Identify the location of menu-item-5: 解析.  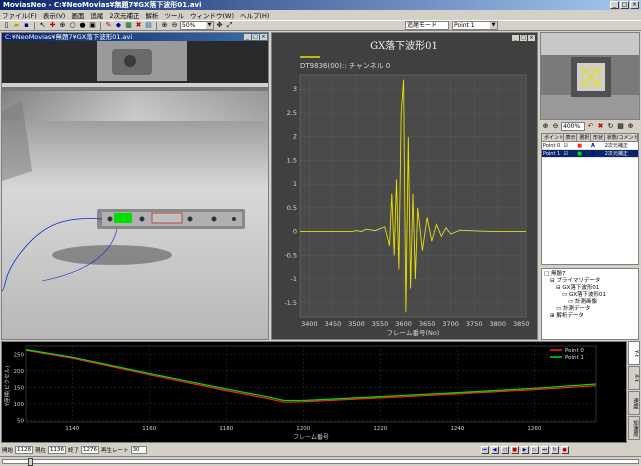
(151, 15).